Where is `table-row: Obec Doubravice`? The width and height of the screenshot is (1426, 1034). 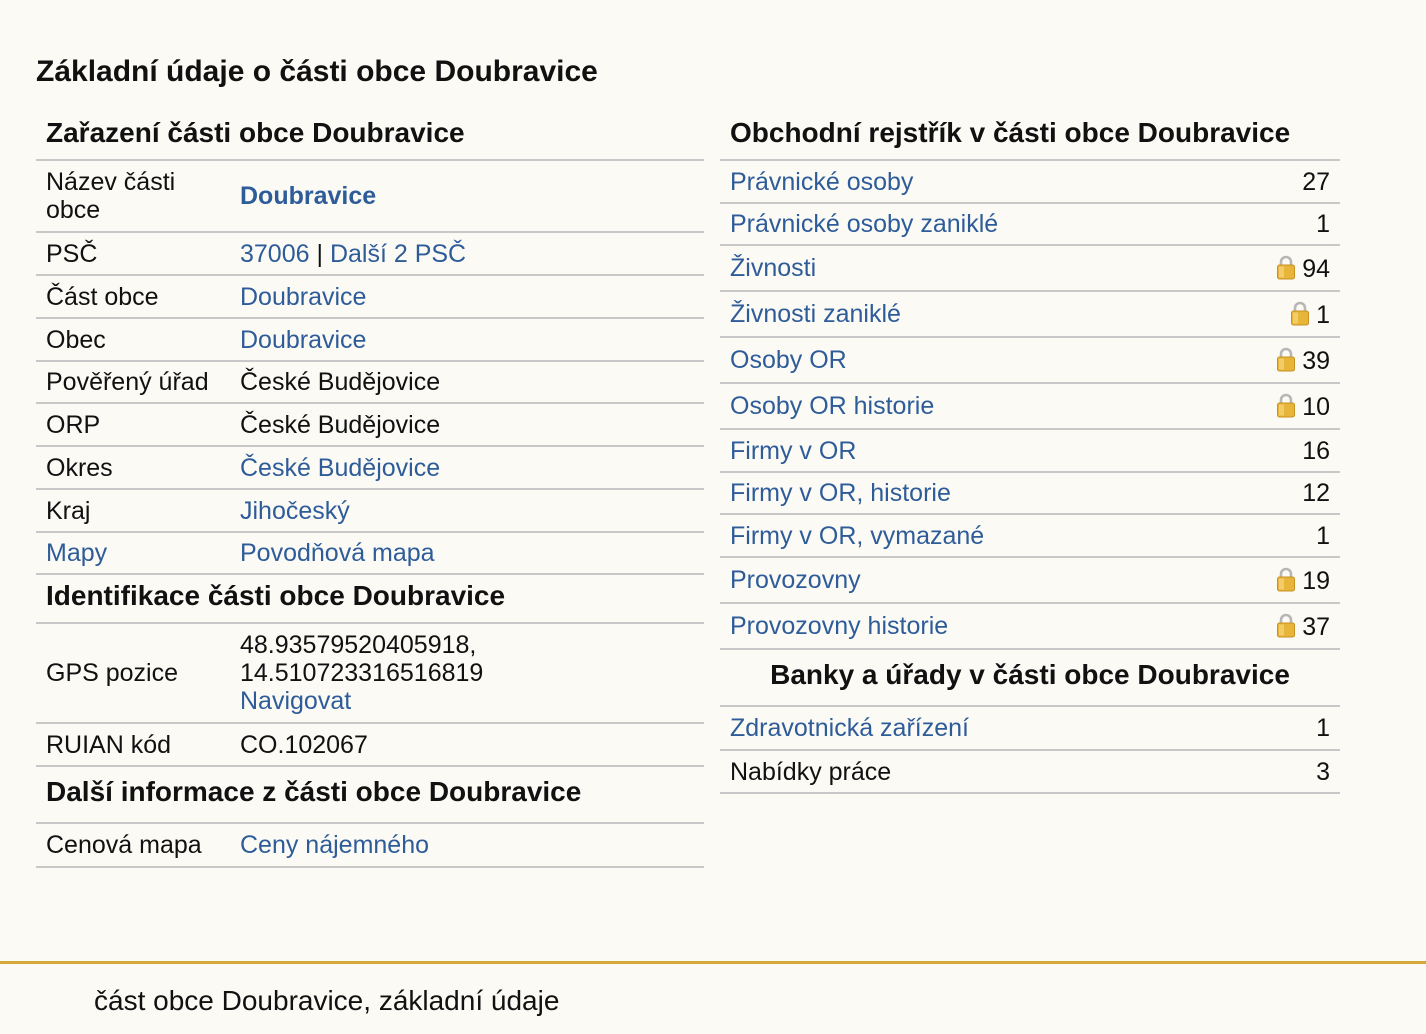
table-row: Obec Doubravice is located at coordinates (370, 340).